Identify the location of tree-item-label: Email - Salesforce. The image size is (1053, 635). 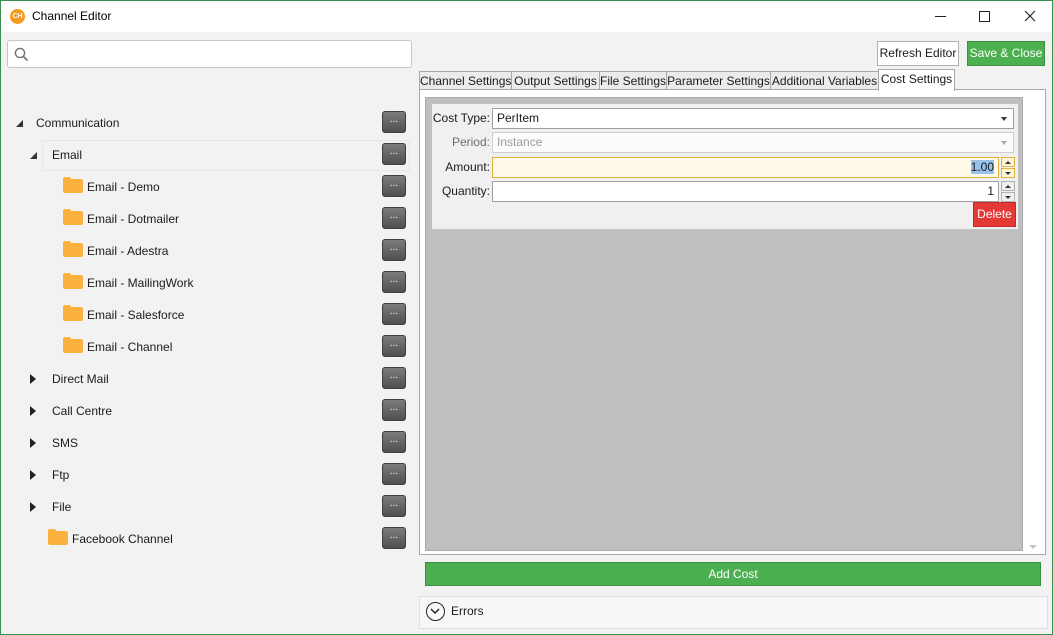
(136, 315).